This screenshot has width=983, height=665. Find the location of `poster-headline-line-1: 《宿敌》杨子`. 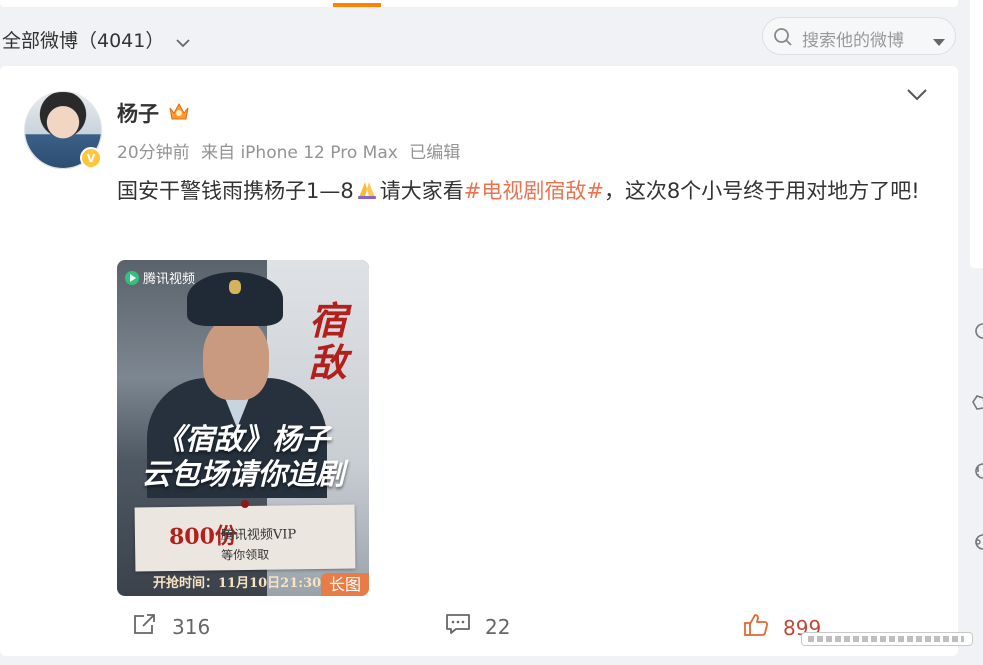

poster-headline-line-1: 《宿敌》杨子 is located at coordinates (242, 439).